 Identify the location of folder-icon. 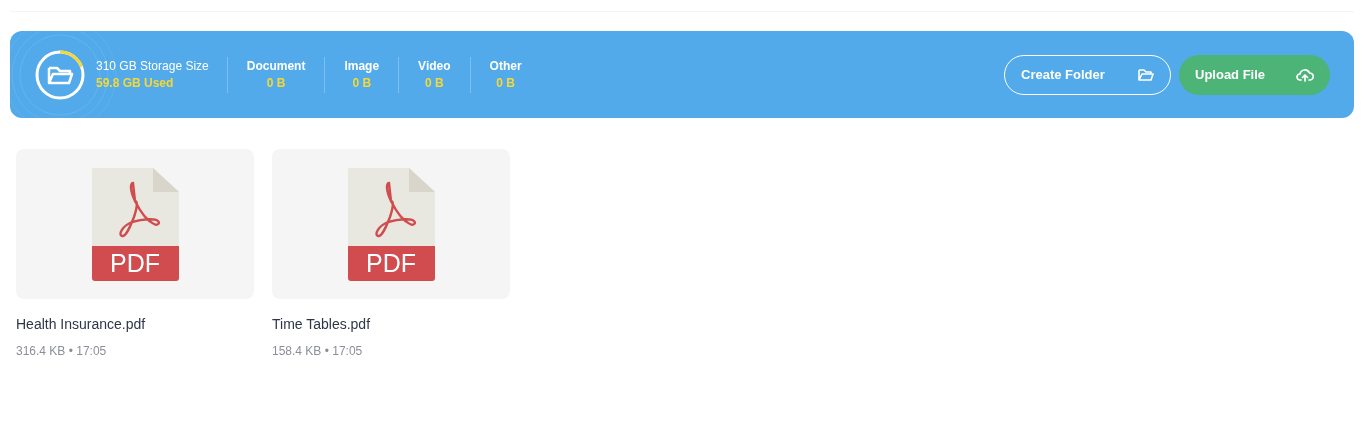
(1146, 74).